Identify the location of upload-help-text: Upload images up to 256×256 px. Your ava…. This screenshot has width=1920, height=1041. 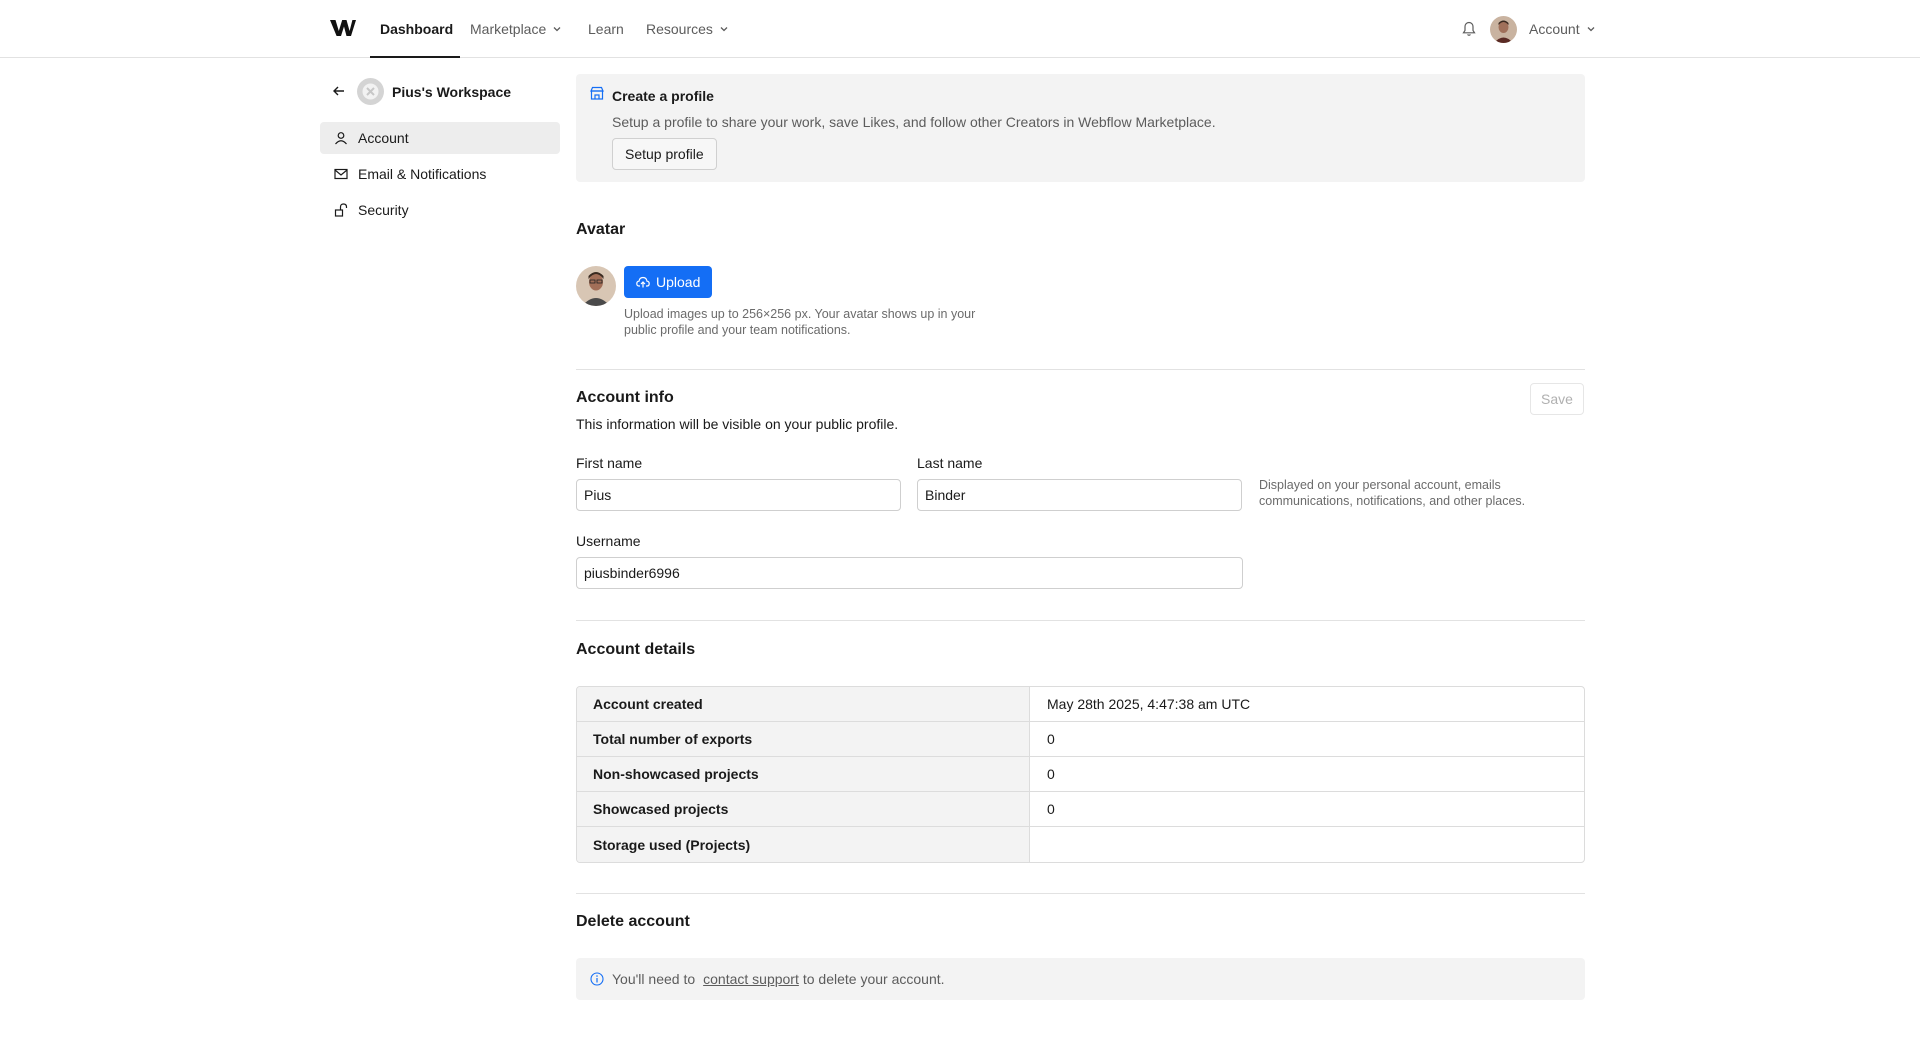
(800, 322).